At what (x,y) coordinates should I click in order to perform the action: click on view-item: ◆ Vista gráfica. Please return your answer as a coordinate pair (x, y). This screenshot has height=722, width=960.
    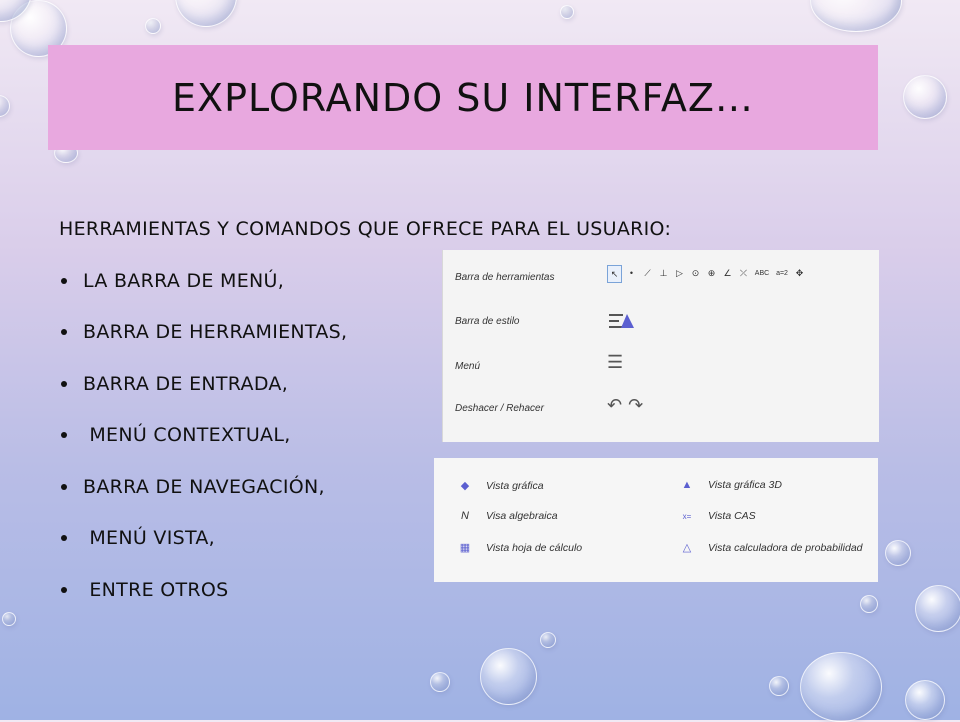
    Looking at the image, I should click on (500, 486).